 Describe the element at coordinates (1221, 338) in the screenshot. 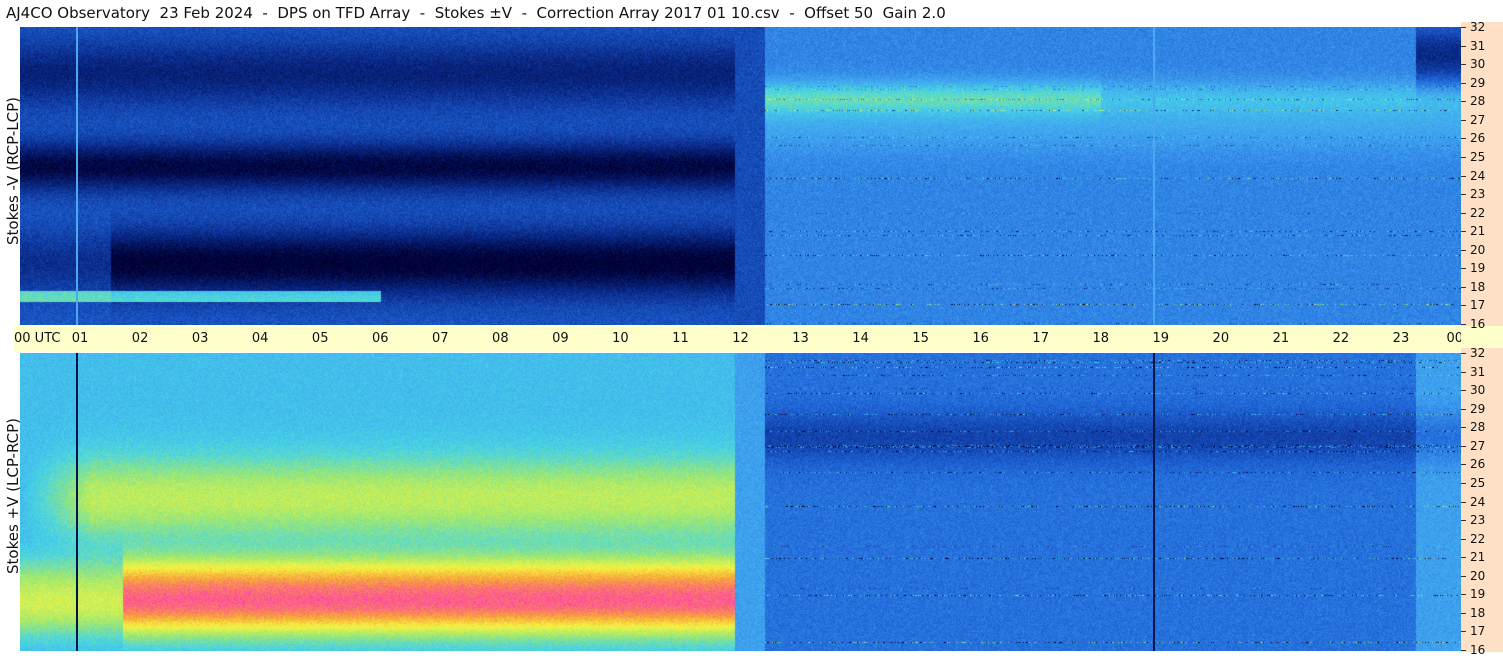

I see `time-tick-label: 20` at that location.